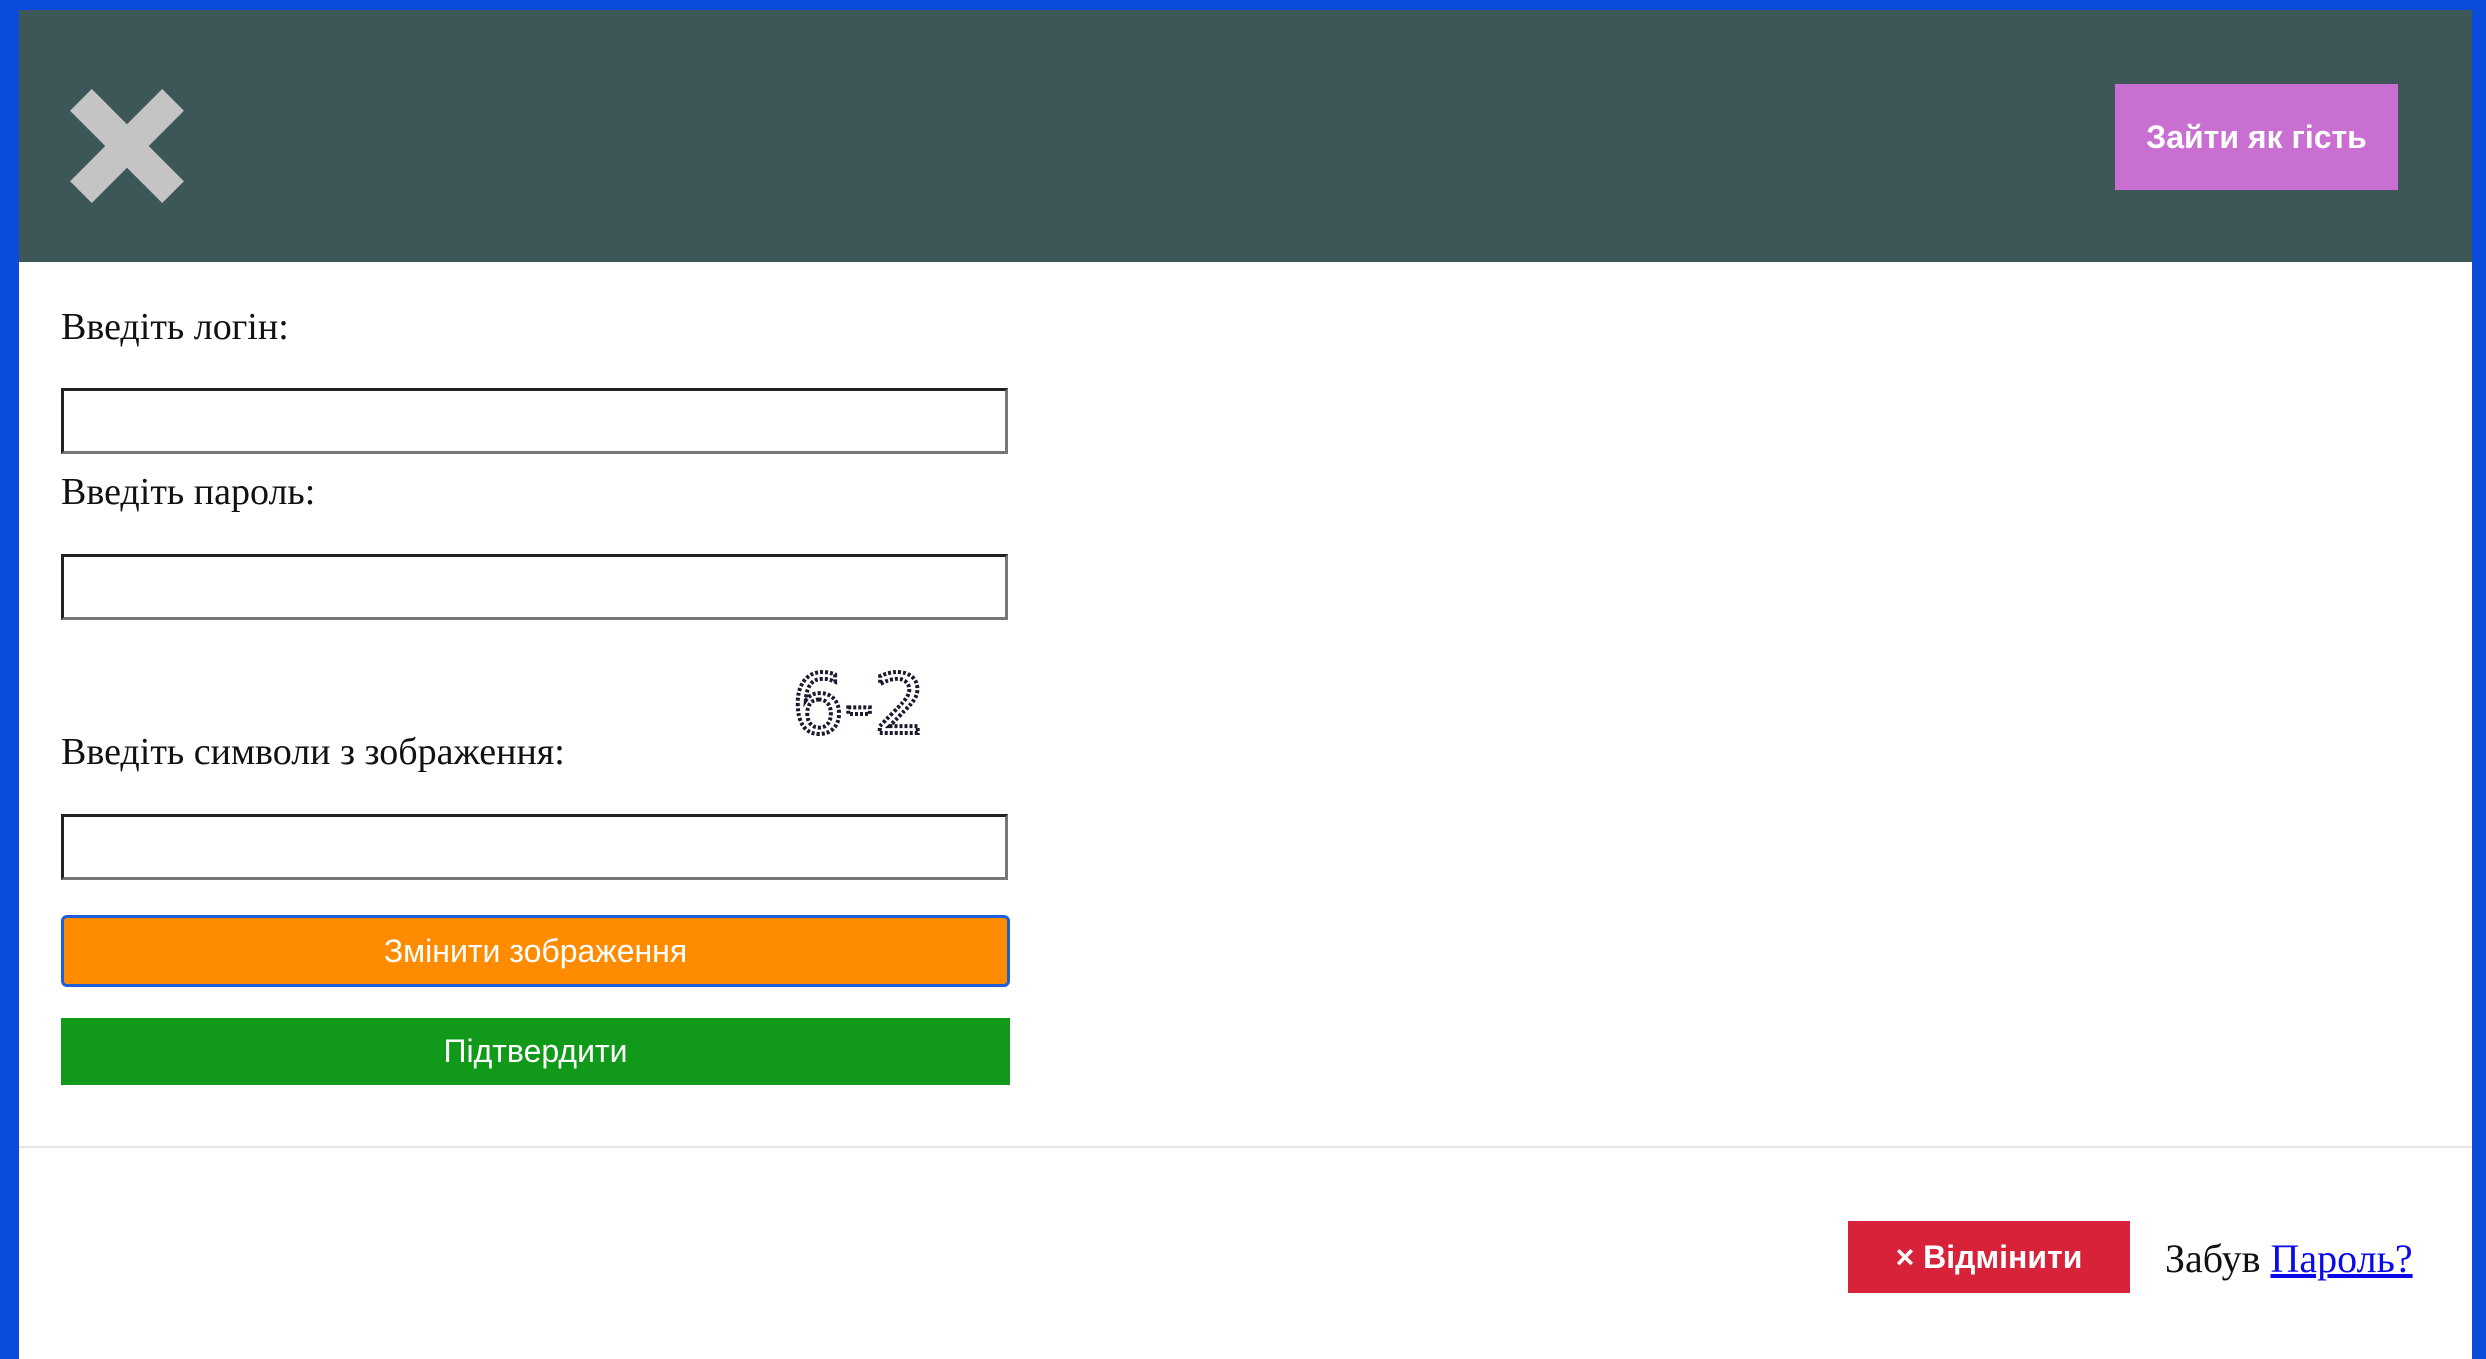 The width and height of the screenshot is (2486, 1359). I want to click on captcha-label: Введіть символи з зображення:, so click(313, 752).